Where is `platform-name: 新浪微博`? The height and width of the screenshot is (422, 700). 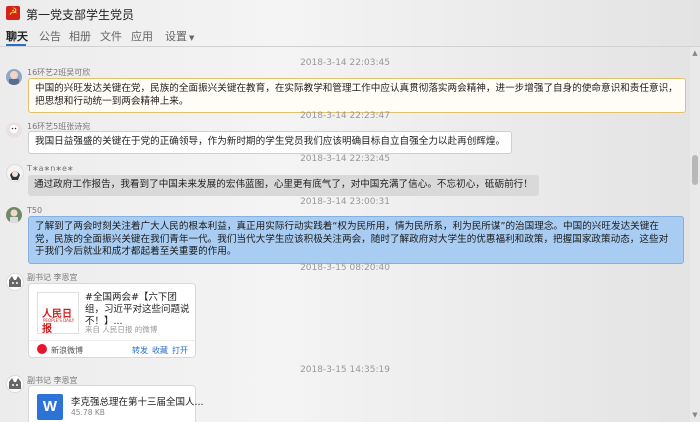
platform-name: 新浪微博 is located at coordinates (67, 350).